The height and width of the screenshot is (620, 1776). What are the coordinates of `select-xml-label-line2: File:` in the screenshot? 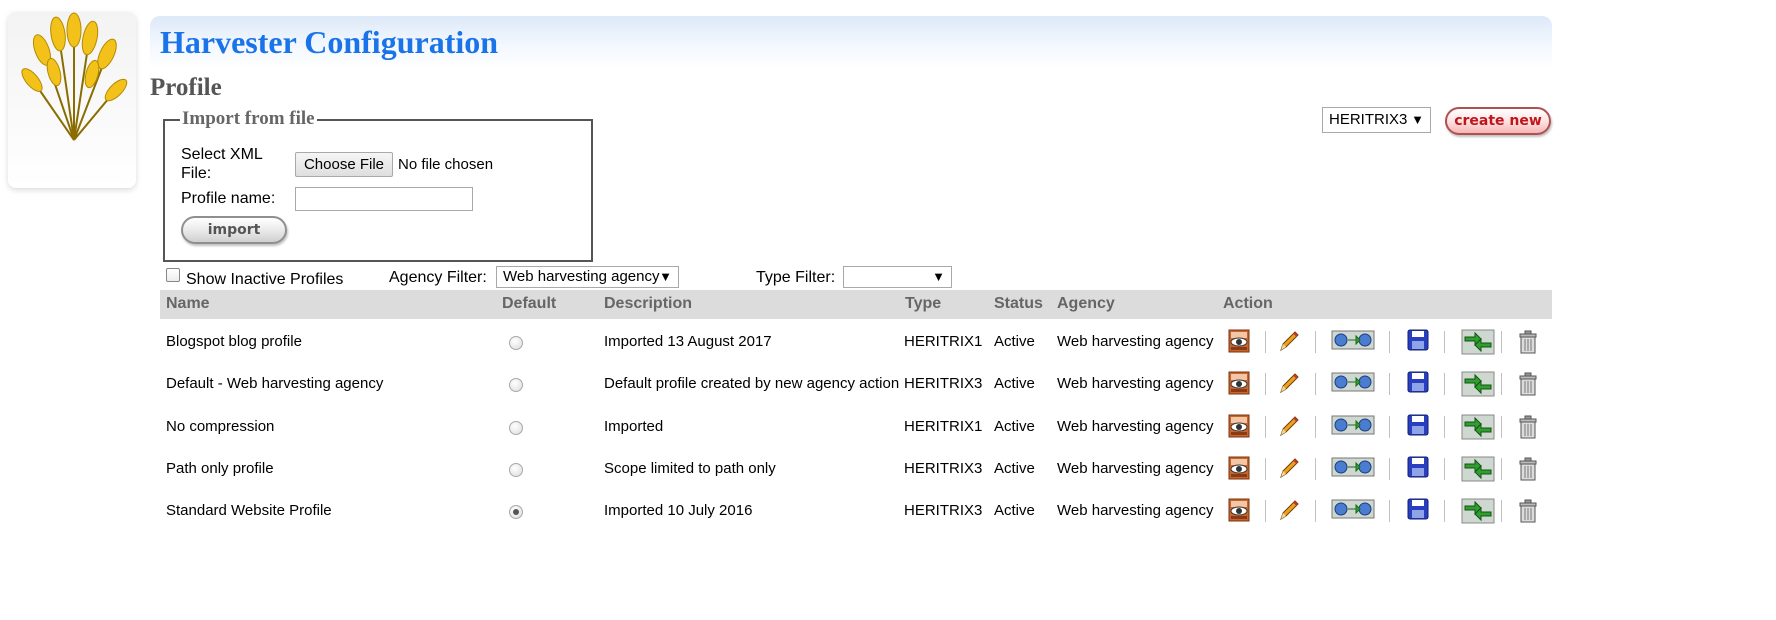 It's located at (196, 173).